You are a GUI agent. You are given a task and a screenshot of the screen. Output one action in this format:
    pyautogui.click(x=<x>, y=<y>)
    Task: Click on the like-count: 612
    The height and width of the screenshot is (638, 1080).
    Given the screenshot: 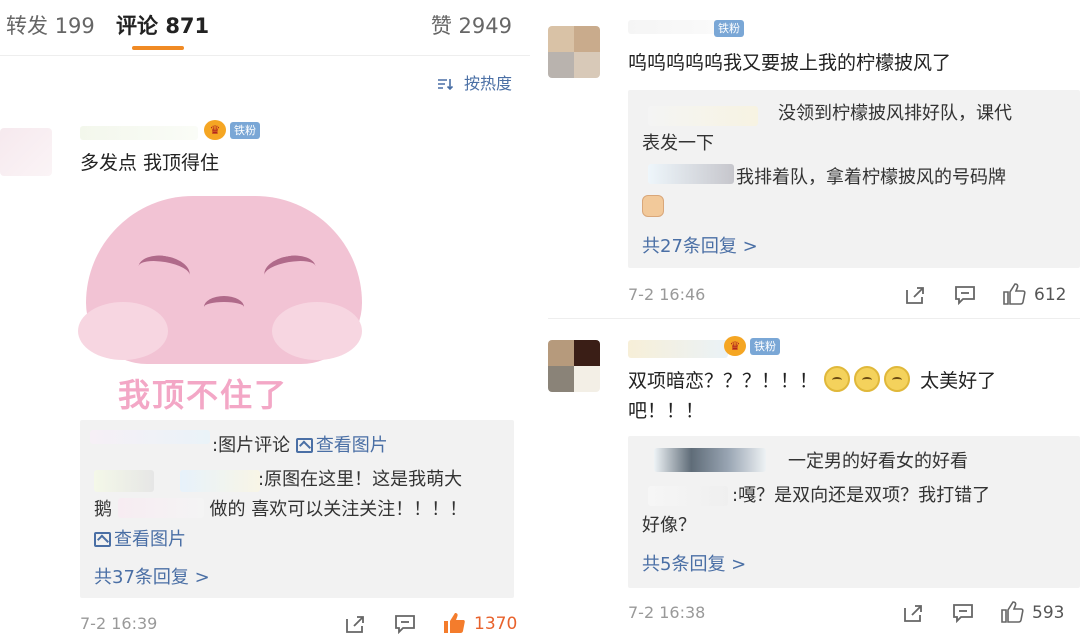 What is the action you would take?
    pyautogui.click(x=1050, y=295)
    